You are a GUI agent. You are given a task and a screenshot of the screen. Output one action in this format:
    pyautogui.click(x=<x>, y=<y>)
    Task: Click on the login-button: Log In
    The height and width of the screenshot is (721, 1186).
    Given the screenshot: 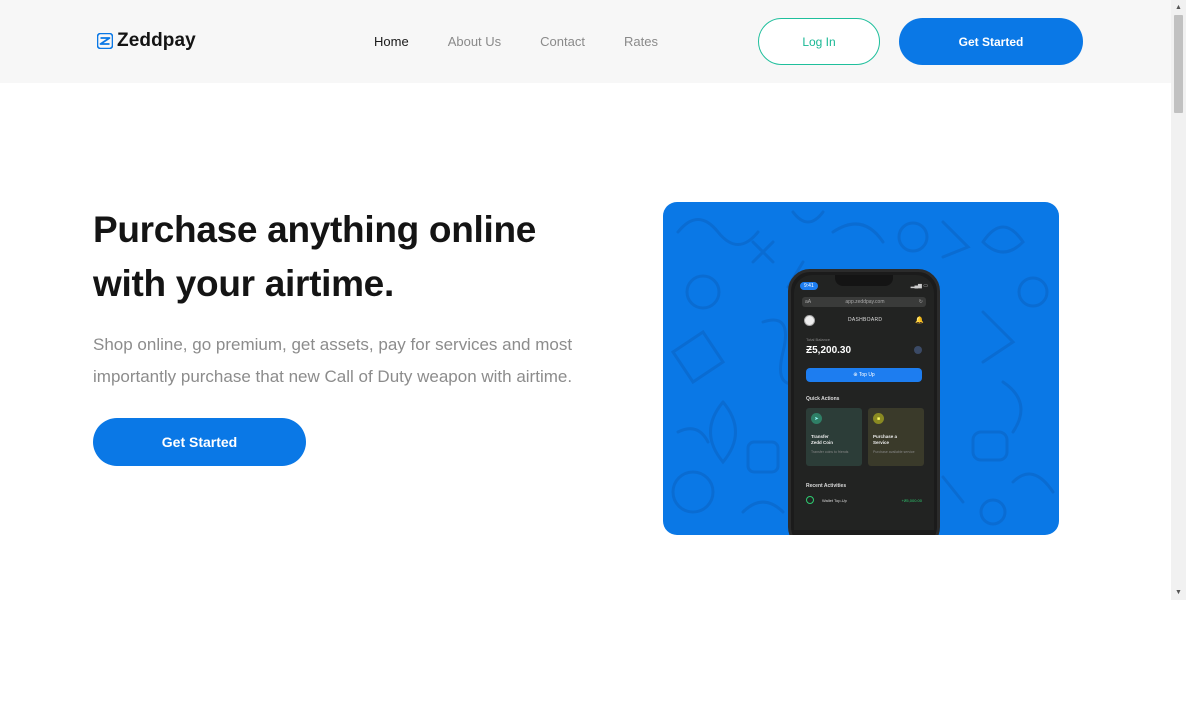 What is the action you would take?
    pyautogui.click(x=819, y=41)
    